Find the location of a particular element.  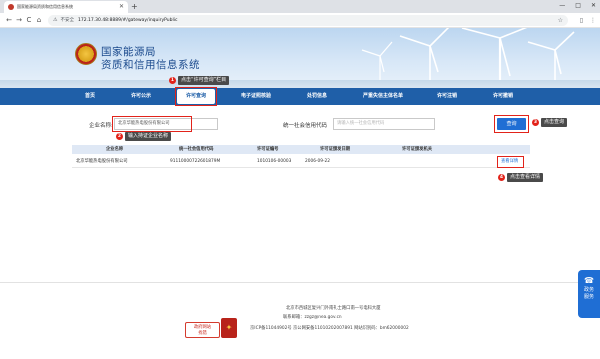

menu-icon: ⋮ is located at coordinates (593, 20).